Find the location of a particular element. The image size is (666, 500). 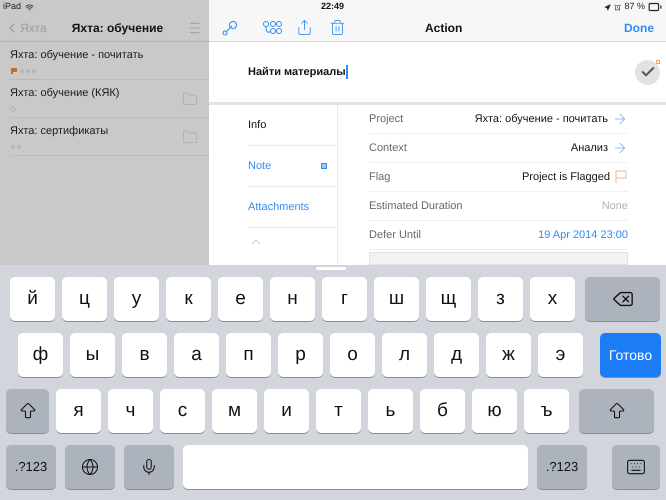

trash-icon is located at coordinates (337, 27).